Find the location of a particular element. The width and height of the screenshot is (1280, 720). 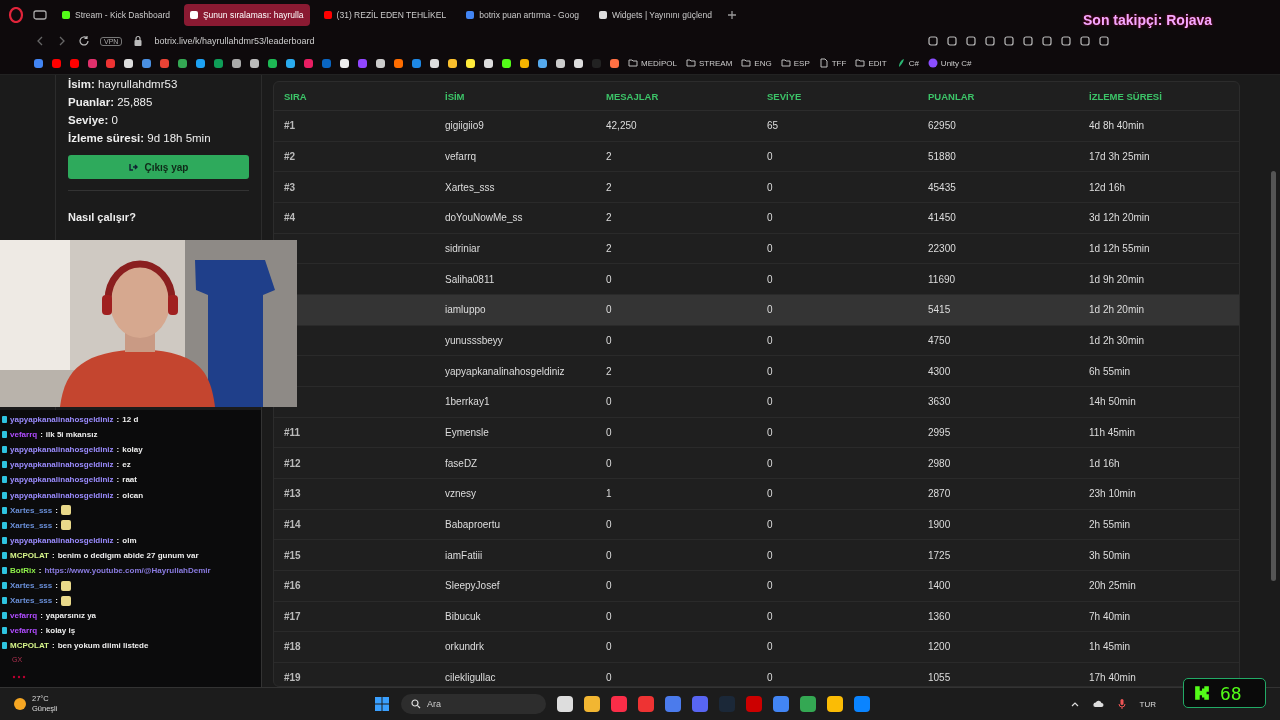

column-header: SEVİYE is located at coordinates (847, 96).